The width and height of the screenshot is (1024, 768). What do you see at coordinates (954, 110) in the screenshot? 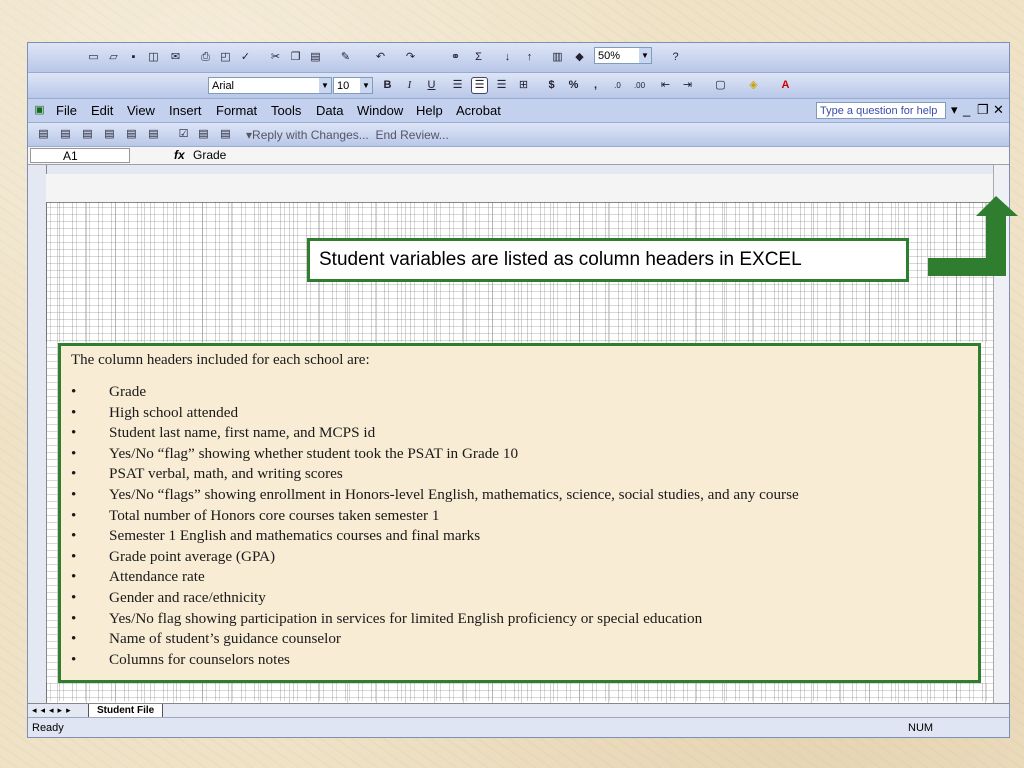
I see `help-dropdown-icon: ▾` at bounding box center [954, 110].